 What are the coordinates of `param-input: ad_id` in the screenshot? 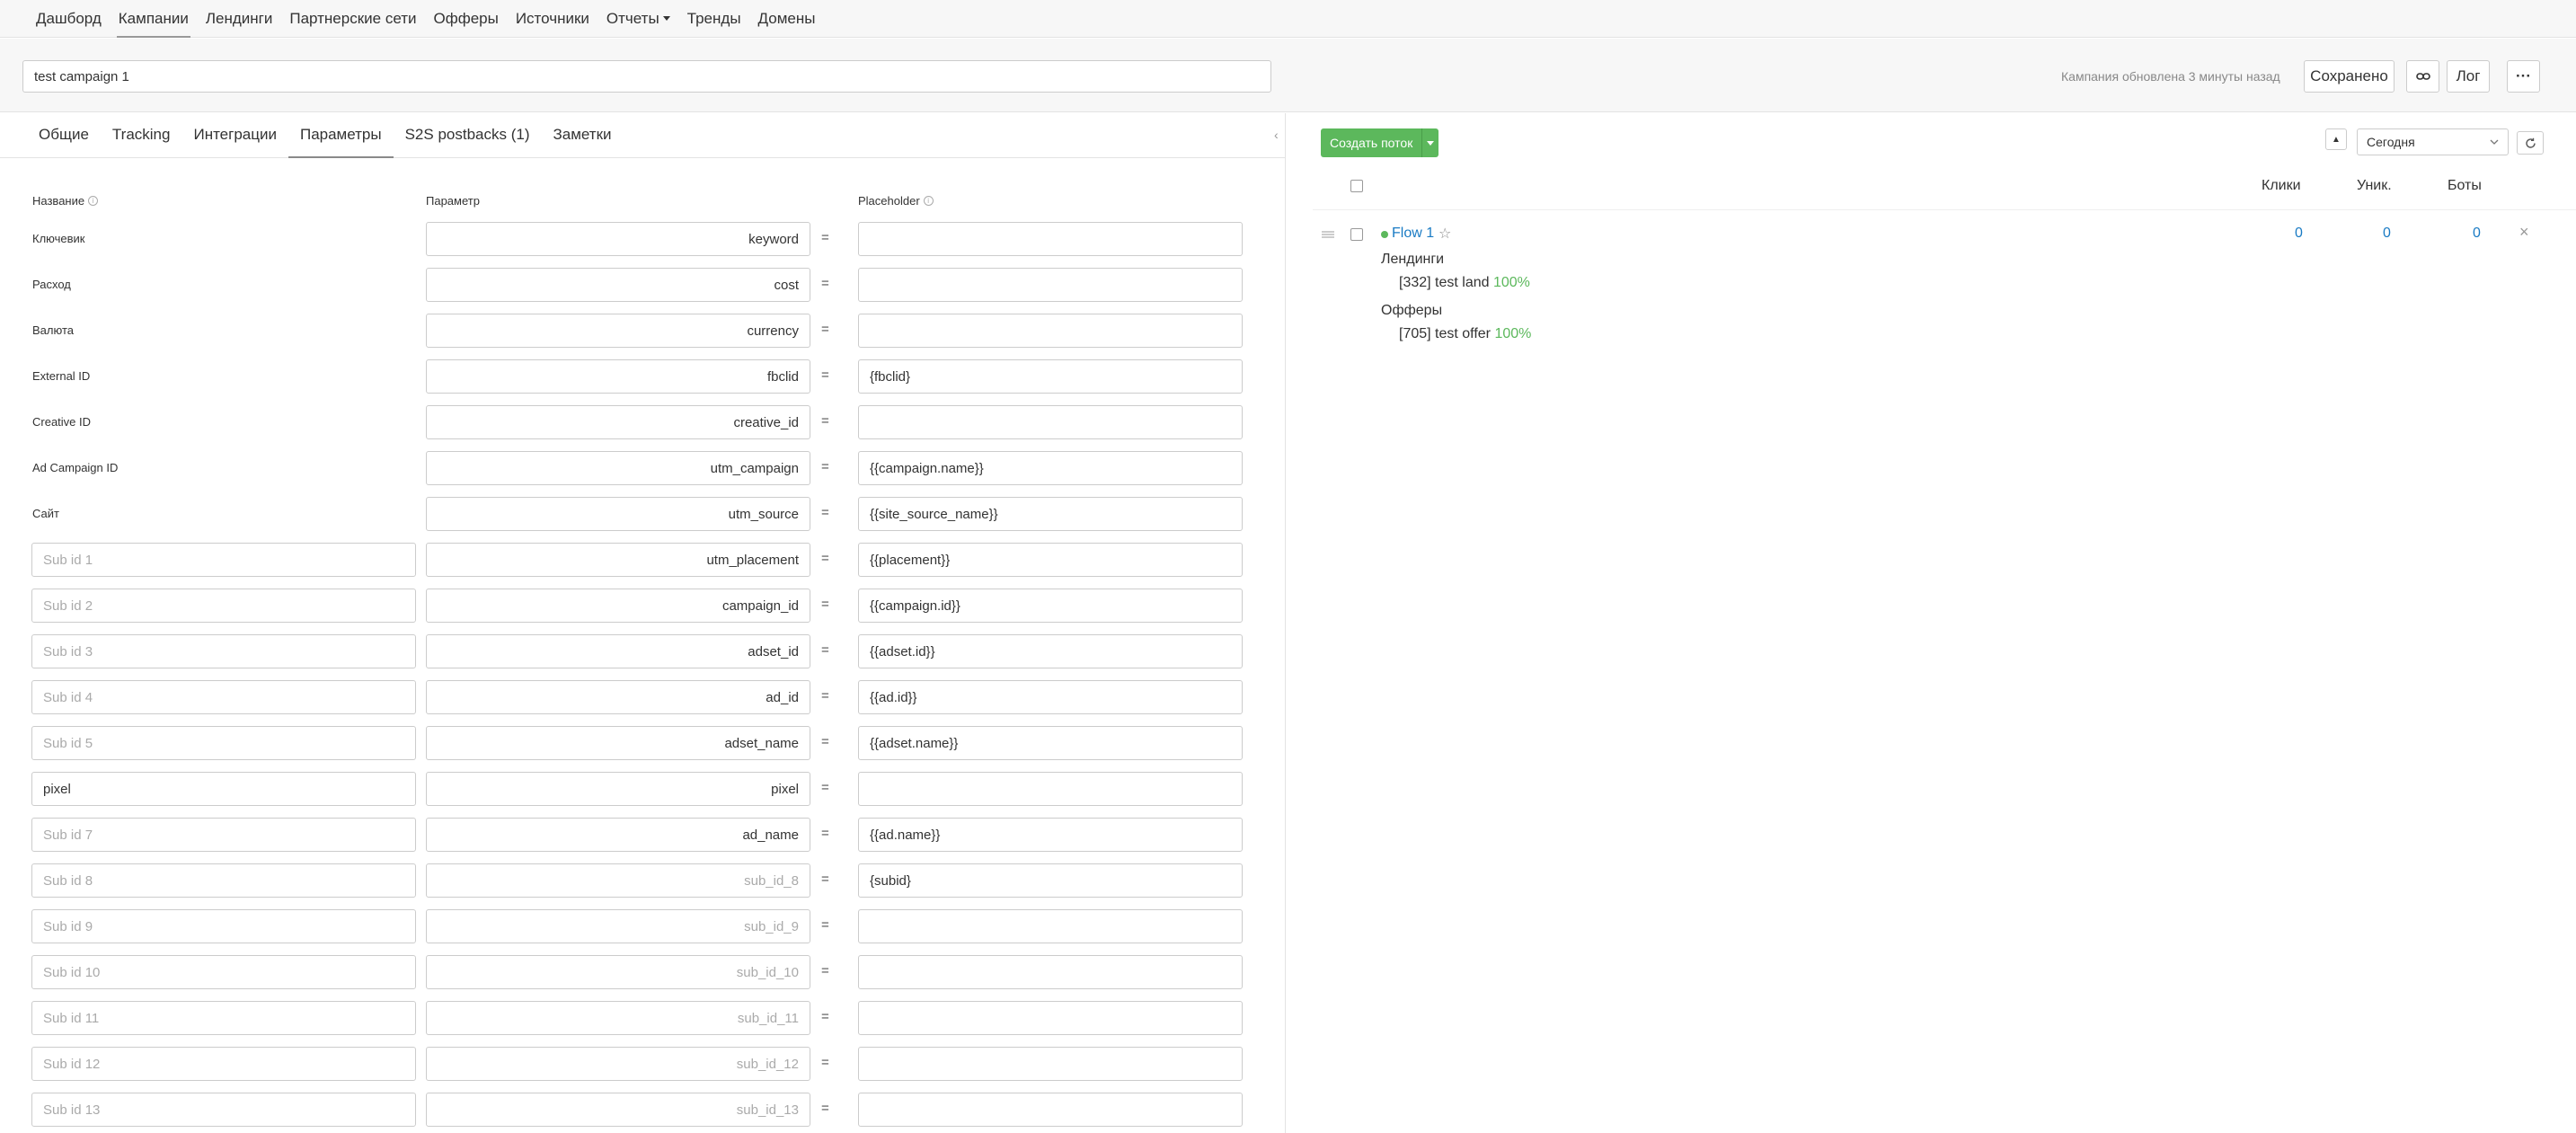 It's located at (618, 697).